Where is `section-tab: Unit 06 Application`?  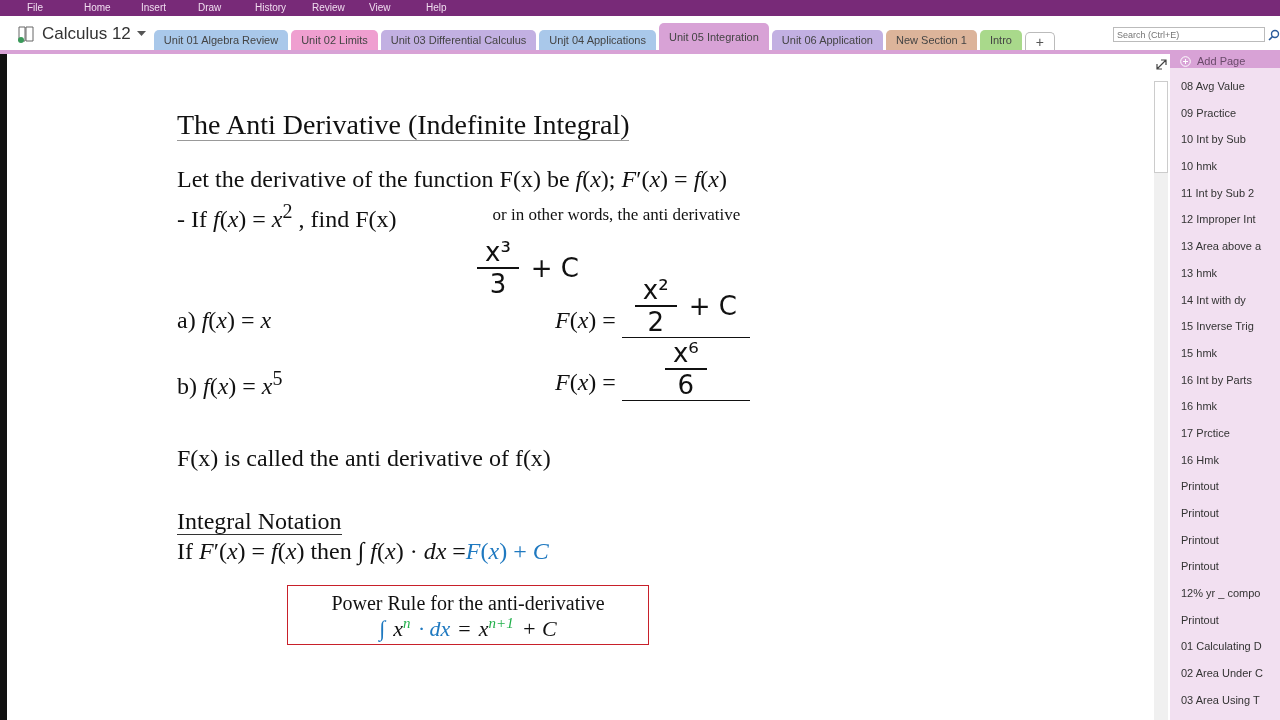
section-tab: Unit 06 Application is located at coordinates (827, 40).